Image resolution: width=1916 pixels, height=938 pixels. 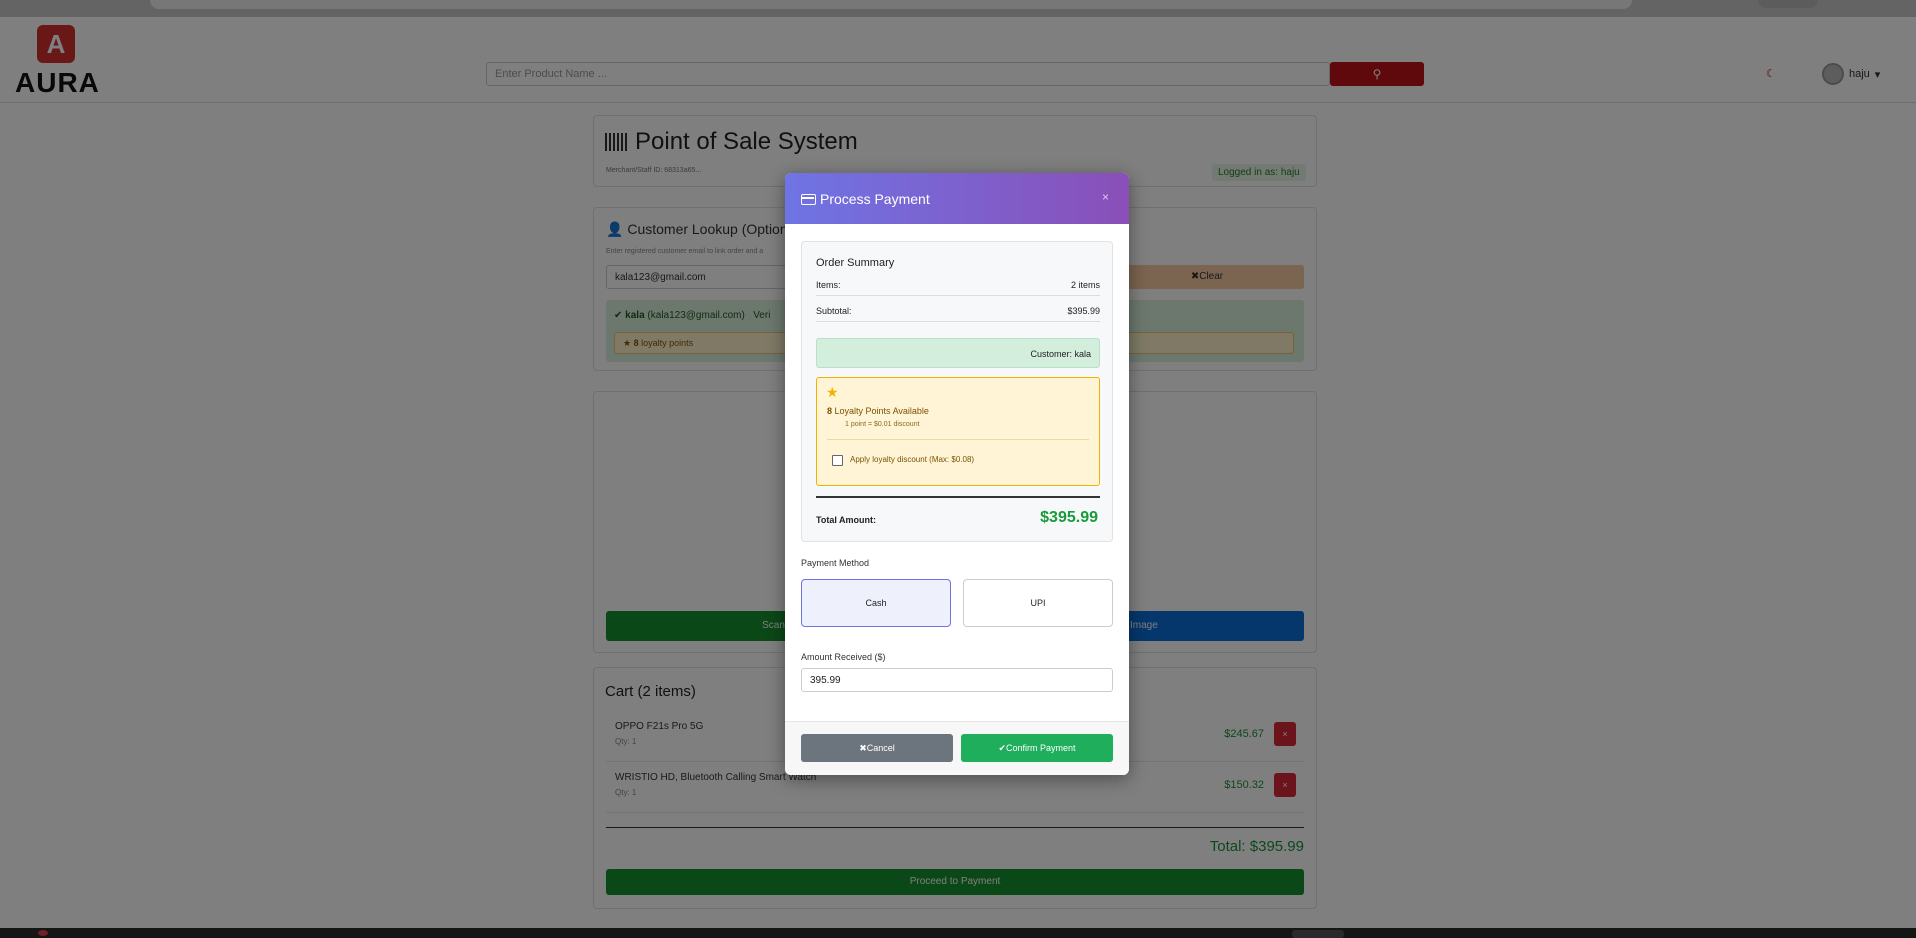 What do you see at coordinates (808, 199) in the screenshot?
I see `credit-card-icon` at bounding box center [808, 199].